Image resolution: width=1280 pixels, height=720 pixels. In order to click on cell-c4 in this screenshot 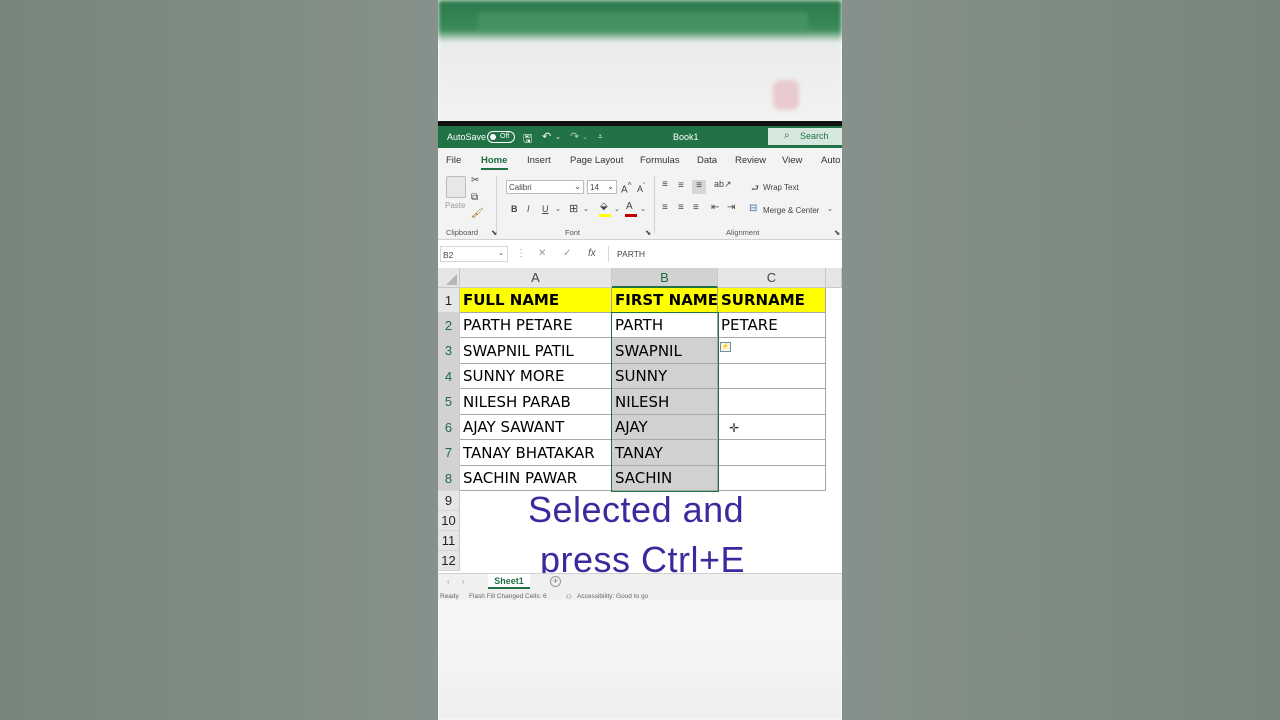, I will do `click(772, 376)`.